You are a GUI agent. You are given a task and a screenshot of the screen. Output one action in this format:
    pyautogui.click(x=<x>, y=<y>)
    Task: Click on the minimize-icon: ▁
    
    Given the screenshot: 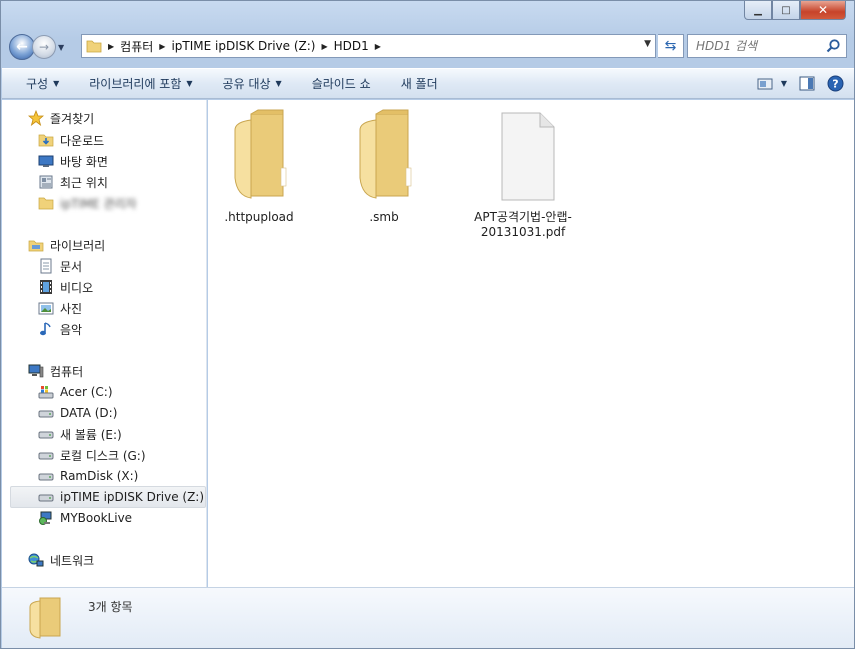 What is the action you would take?
    pyautogui.click(x=758, y=10)
    